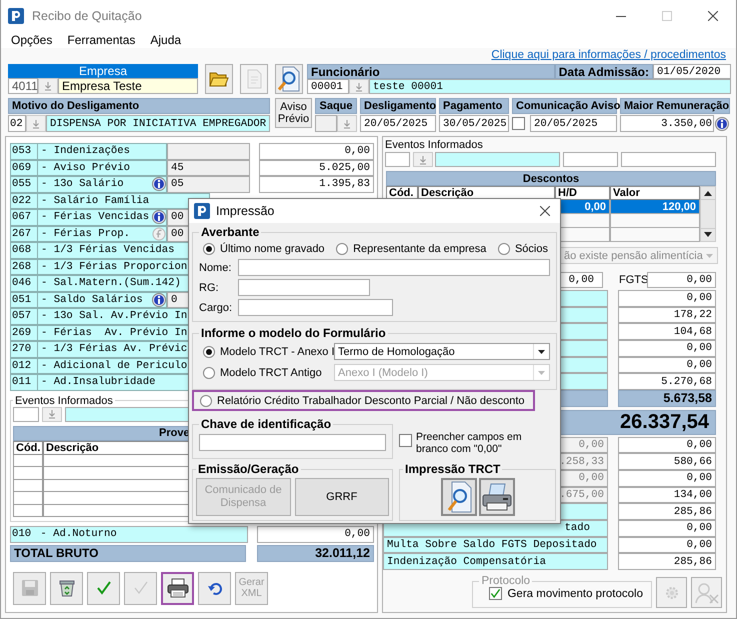 The image size is (737, 619). I want to click on field-label: RG:, so click(209, 288).